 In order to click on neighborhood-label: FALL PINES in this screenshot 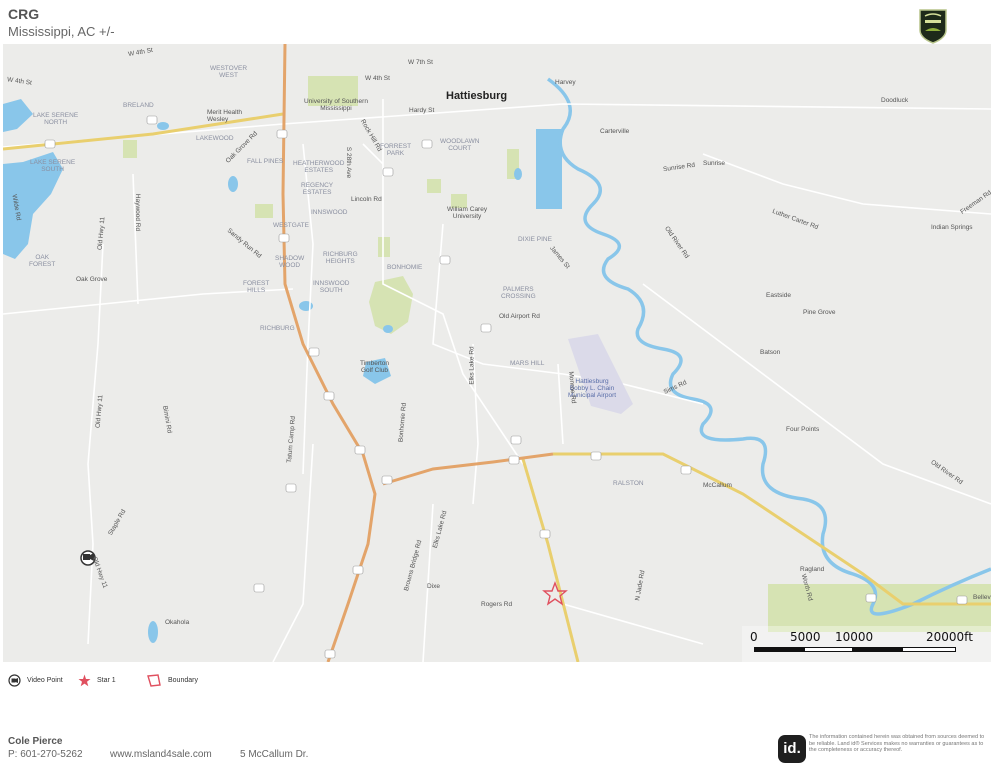, I will do `click(265, 161)`.